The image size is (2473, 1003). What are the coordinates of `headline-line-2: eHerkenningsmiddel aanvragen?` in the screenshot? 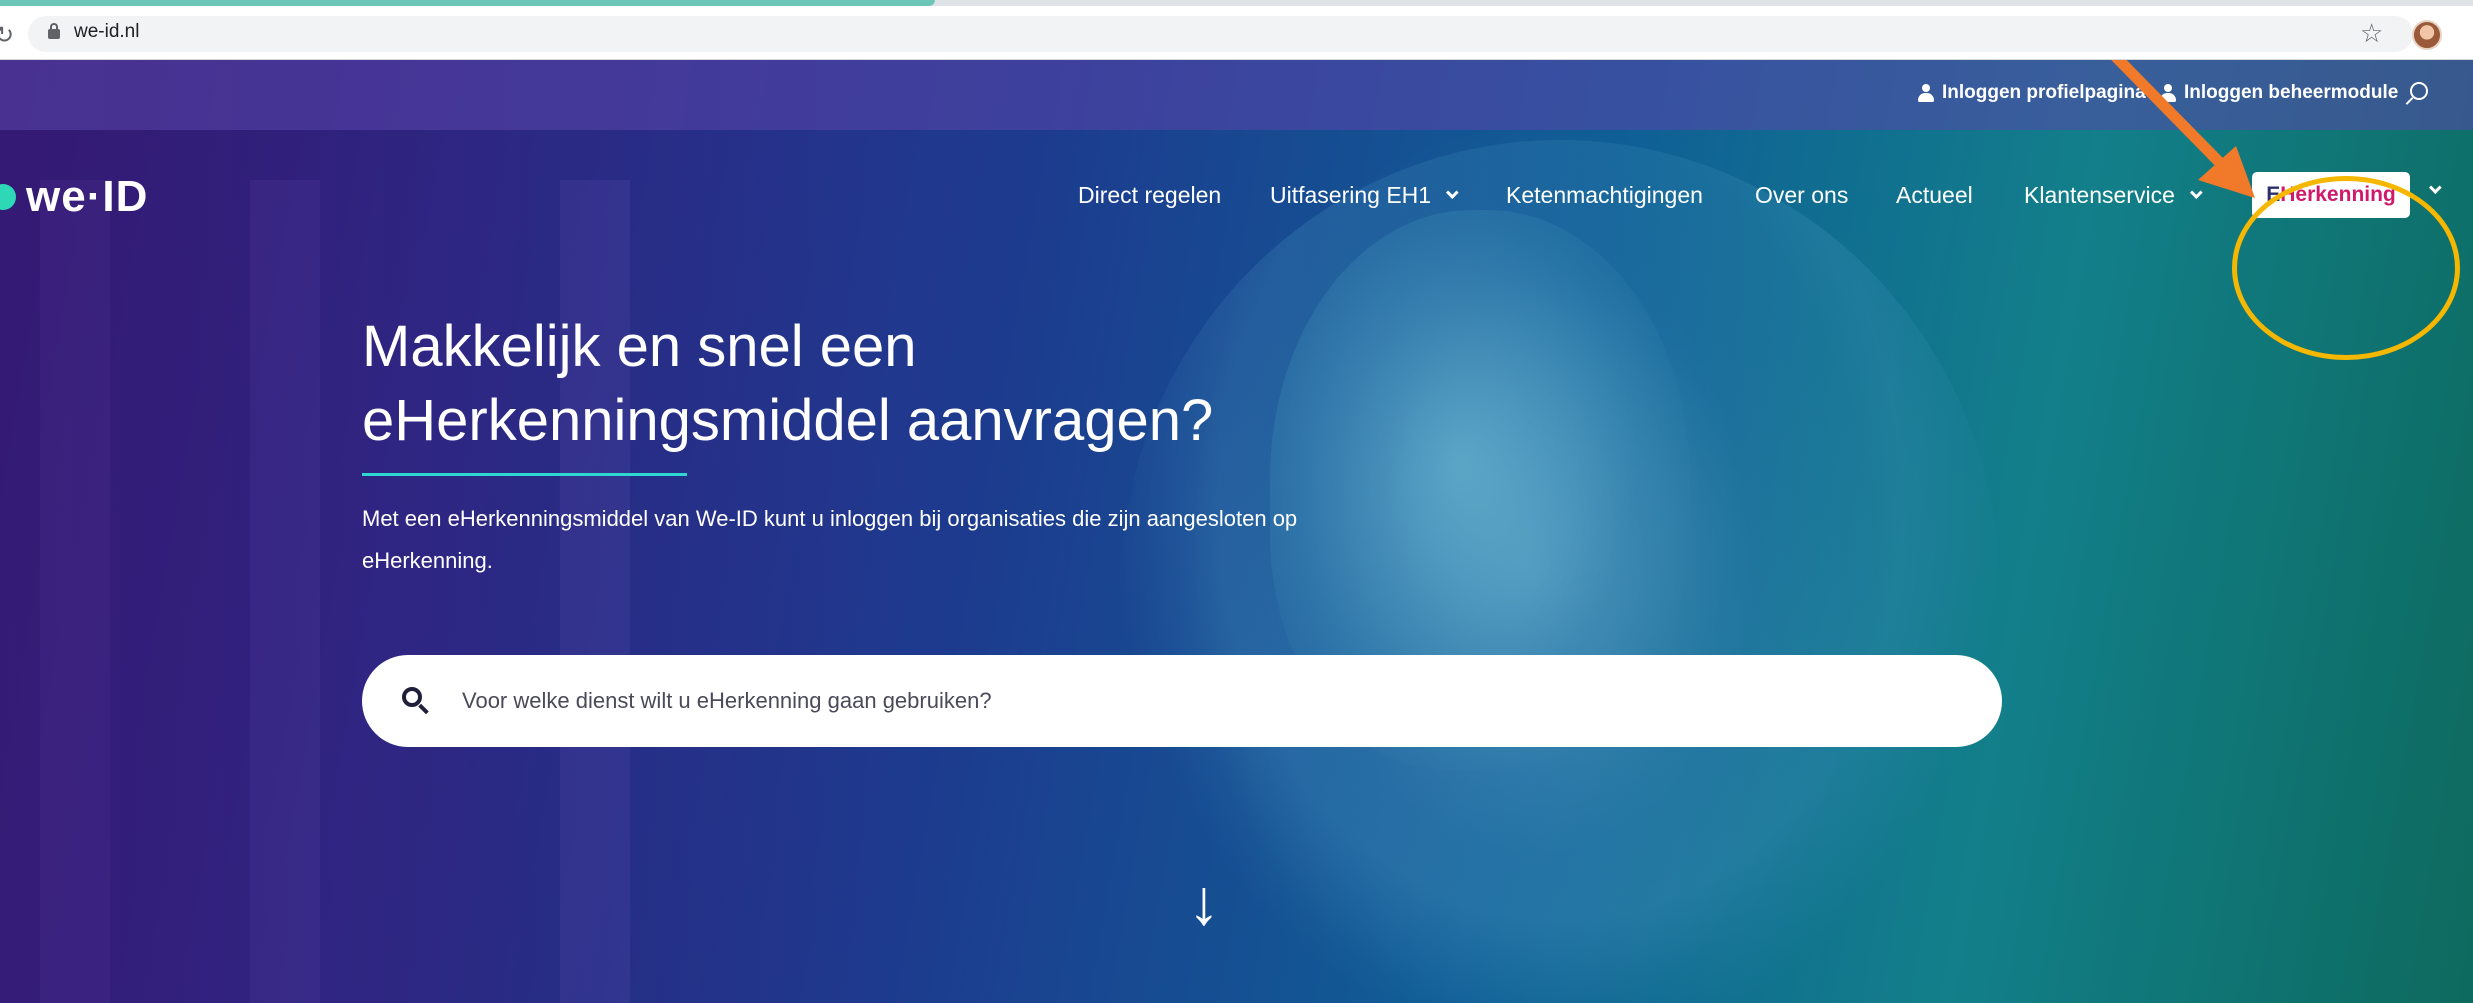 It's located at (788, 420).